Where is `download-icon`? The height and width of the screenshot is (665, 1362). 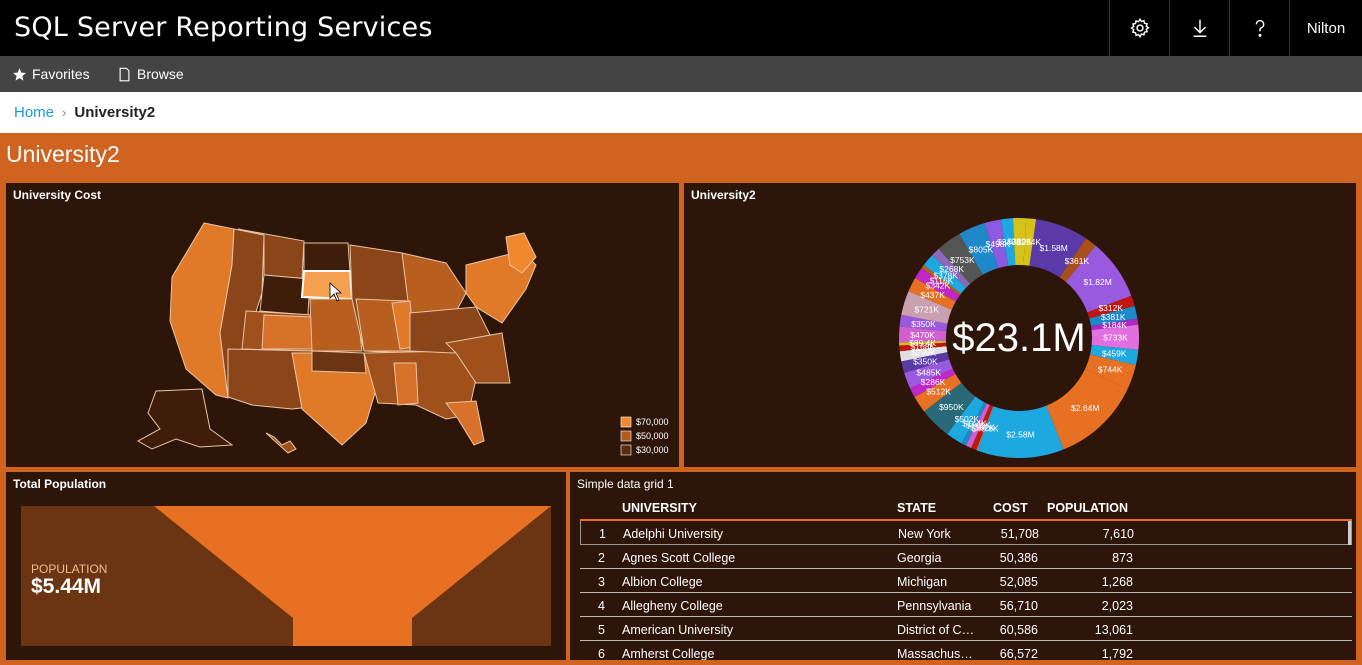
download-icon is located at coordinates (1199, 28).